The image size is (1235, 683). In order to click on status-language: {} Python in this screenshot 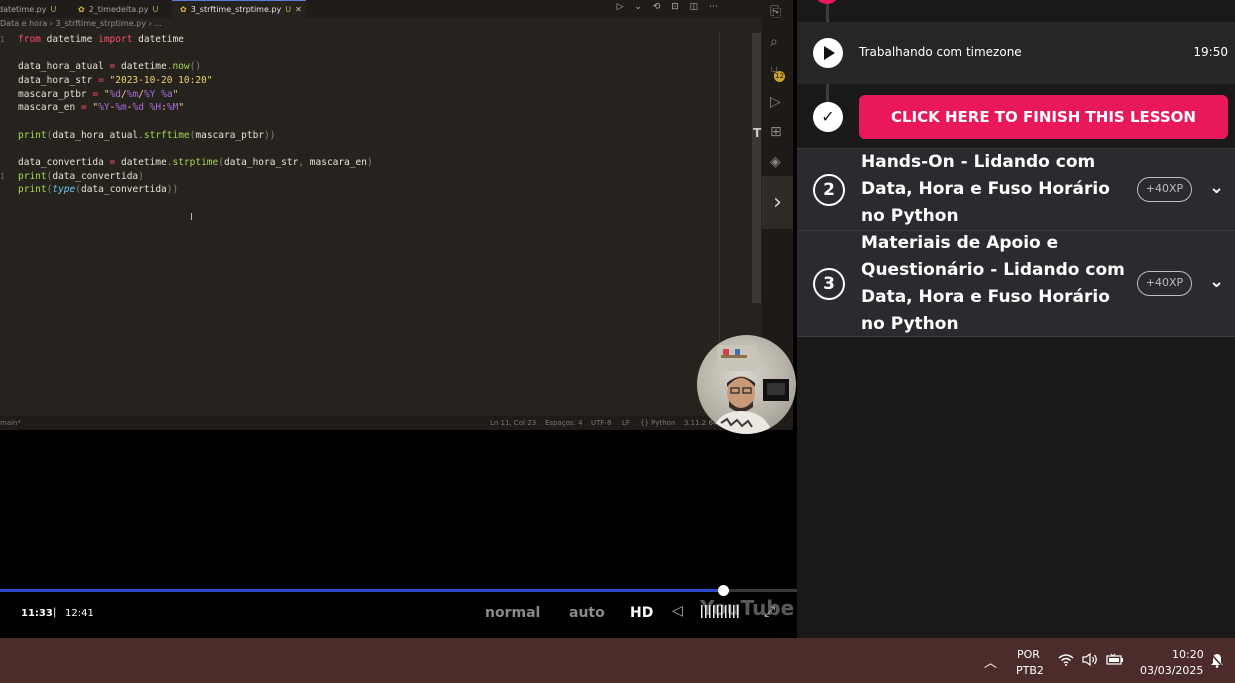, I will do `click(658, 423)`.